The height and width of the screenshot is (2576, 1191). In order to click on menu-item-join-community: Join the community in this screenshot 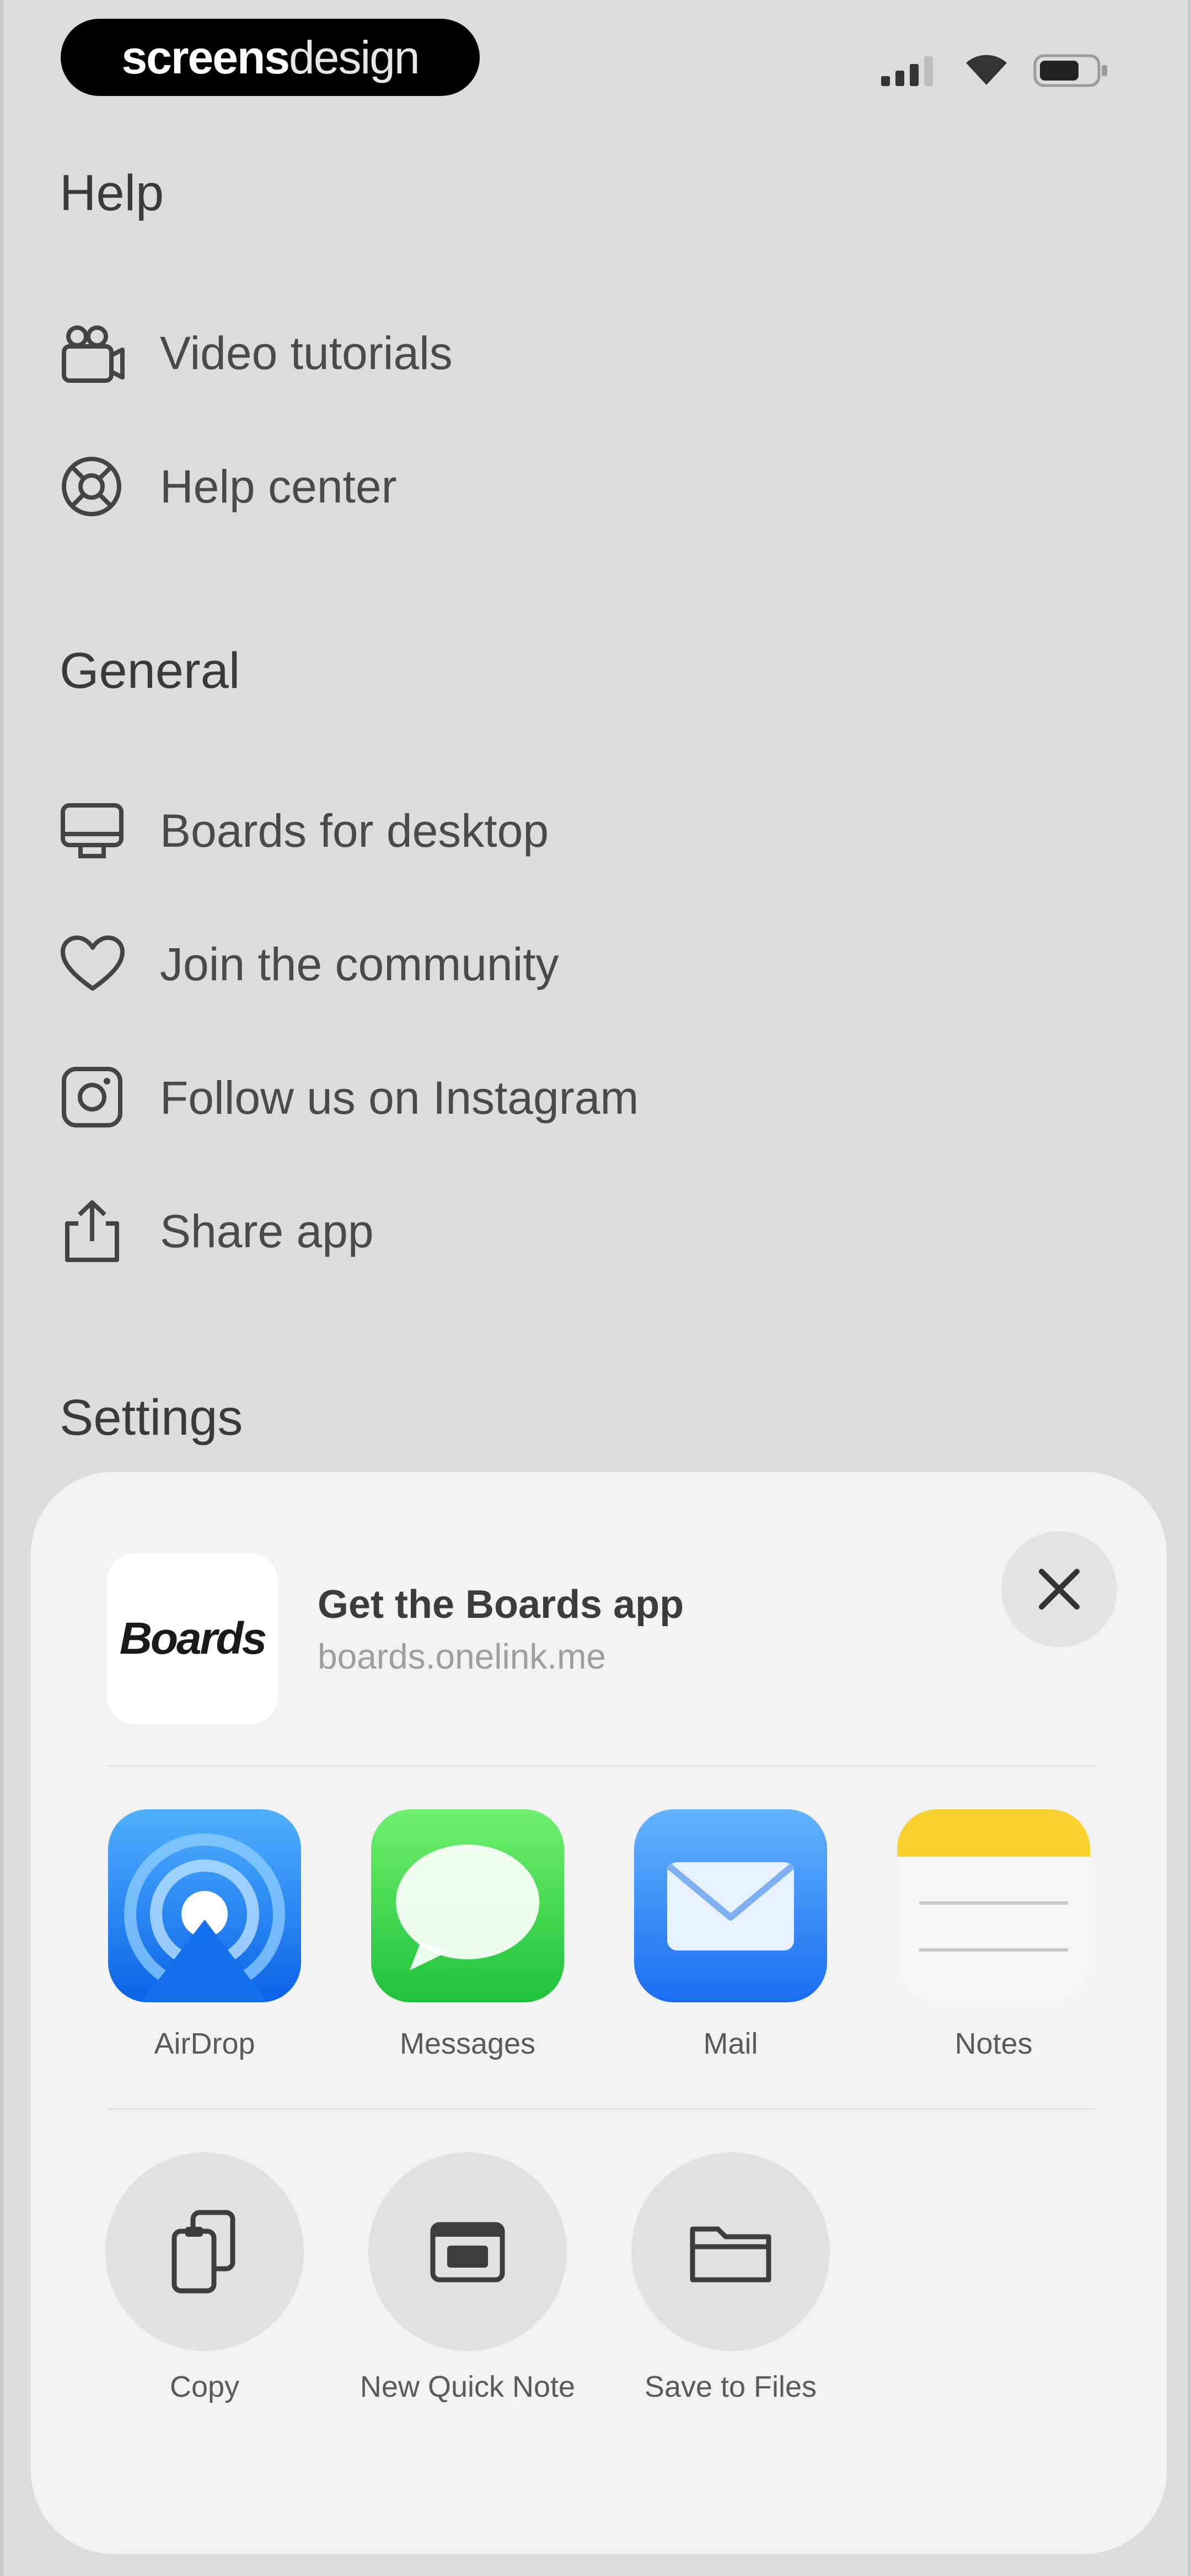, I will do `click(390, 964)`.